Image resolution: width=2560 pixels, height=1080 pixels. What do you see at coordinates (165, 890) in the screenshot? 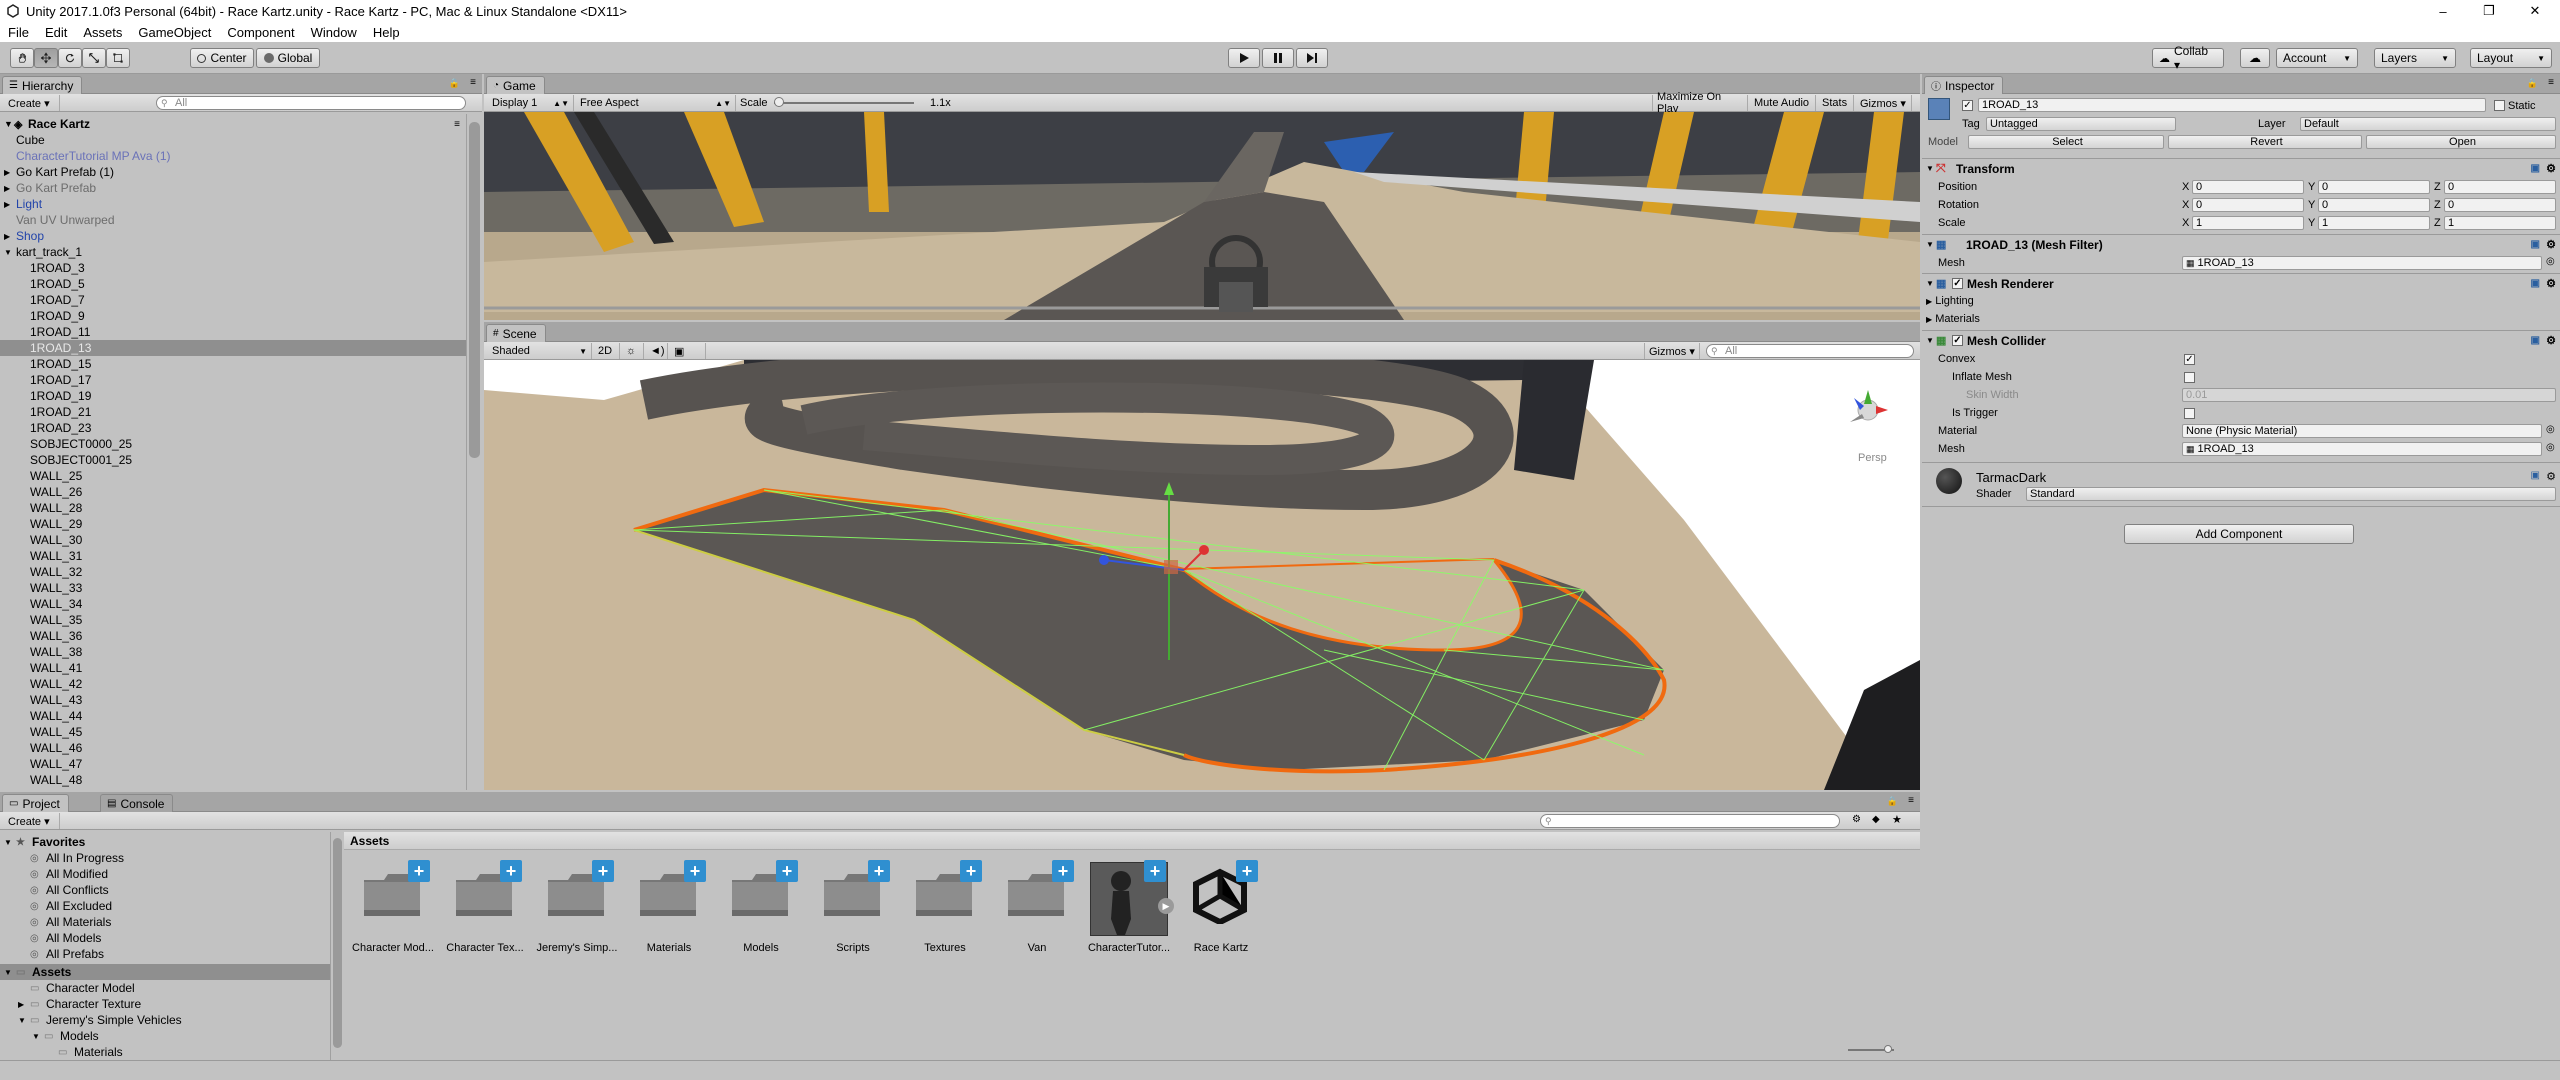
I see `favorite-filter-item: ◎ All Conflicts` at bounding box center [165, 890].